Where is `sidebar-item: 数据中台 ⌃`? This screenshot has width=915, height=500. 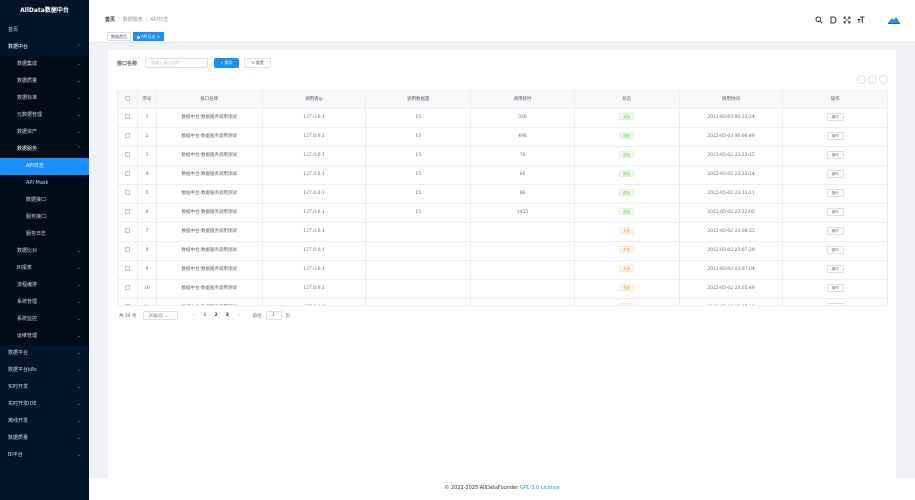
sidebar-item: 数据中台 ⌃ is located at coordinates (44, 47).